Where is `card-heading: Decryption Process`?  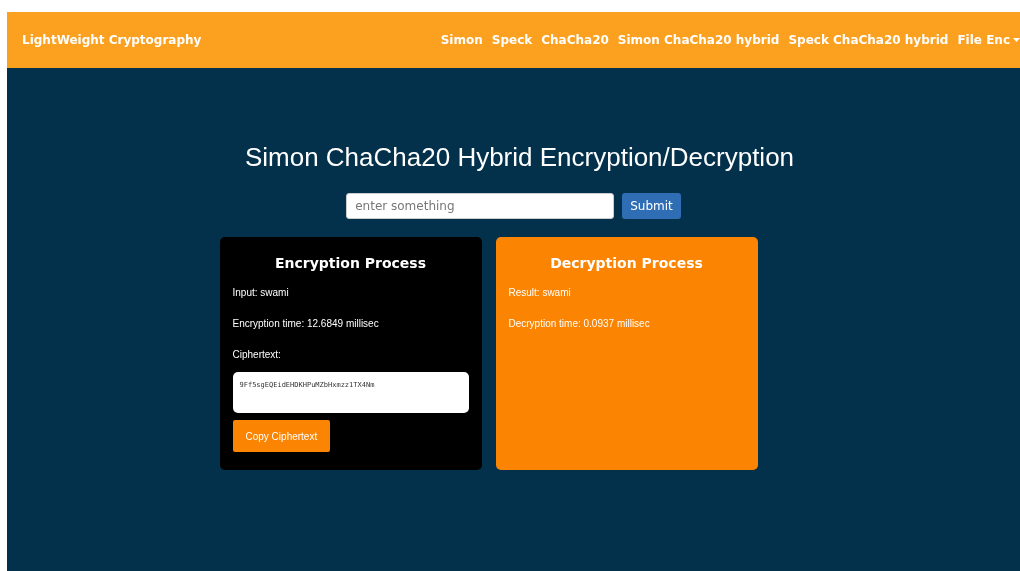
card-heading: Decryption Process is located at coordinates (626, 263).